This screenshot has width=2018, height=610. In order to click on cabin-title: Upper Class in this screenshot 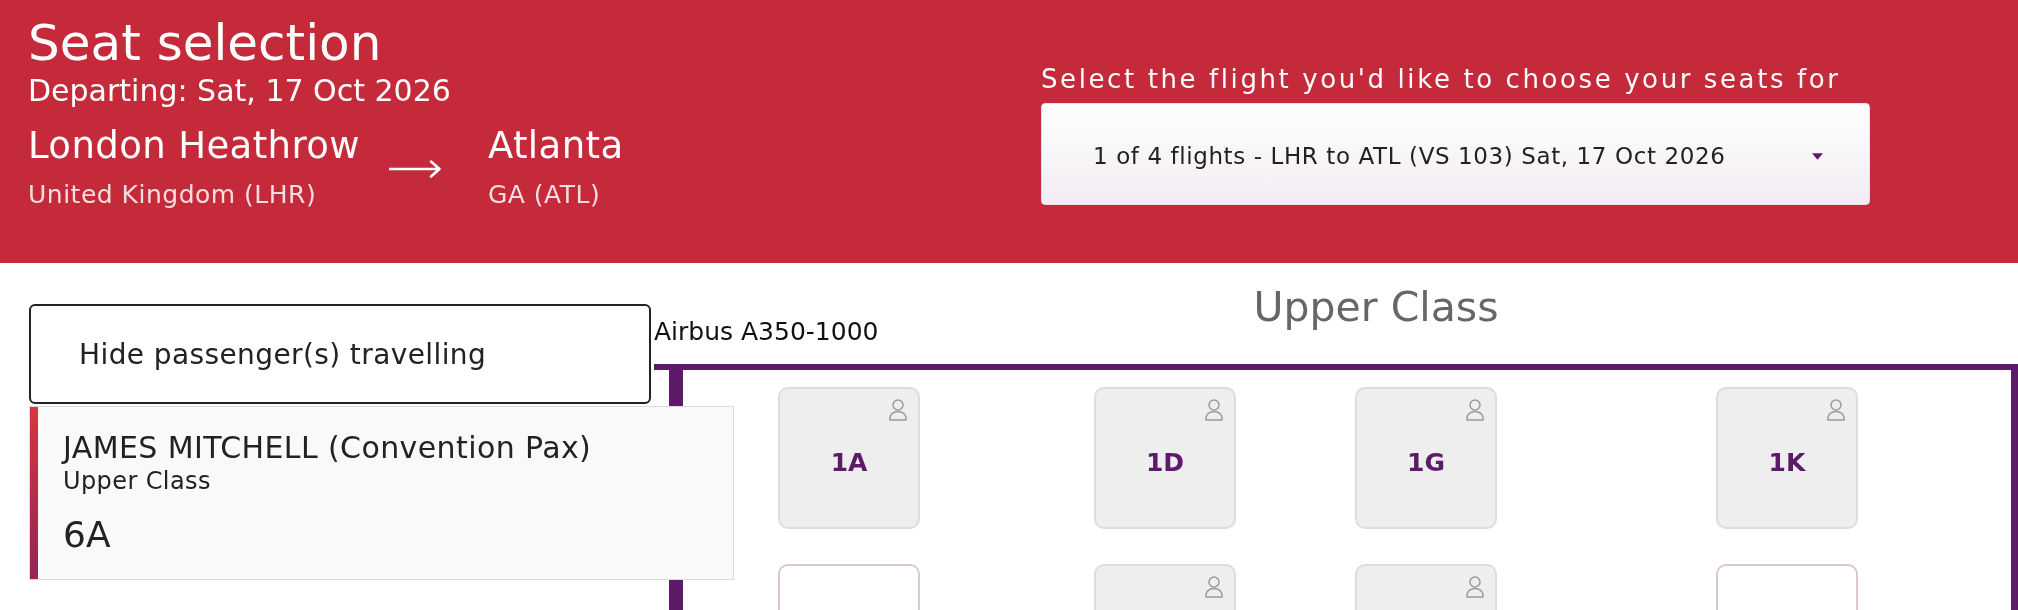, I will do `click(1376, 307)`.